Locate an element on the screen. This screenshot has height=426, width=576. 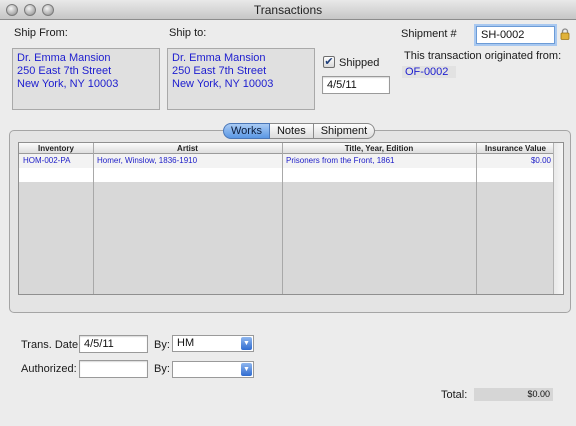
ship-from-label: Ship From: is located at coordinates (41, 33).